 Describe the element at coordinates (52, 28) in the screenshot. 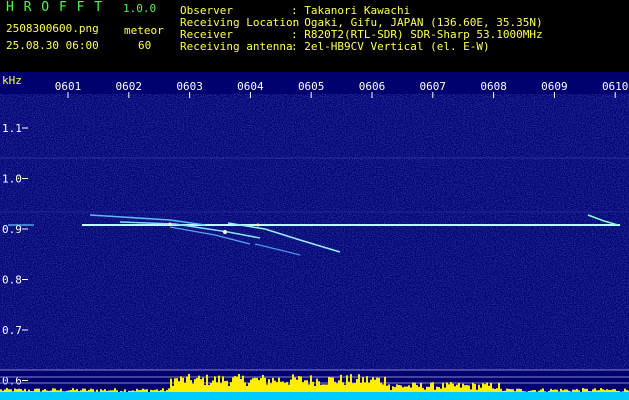

I see `file-name: 2508300600.png` at that location.